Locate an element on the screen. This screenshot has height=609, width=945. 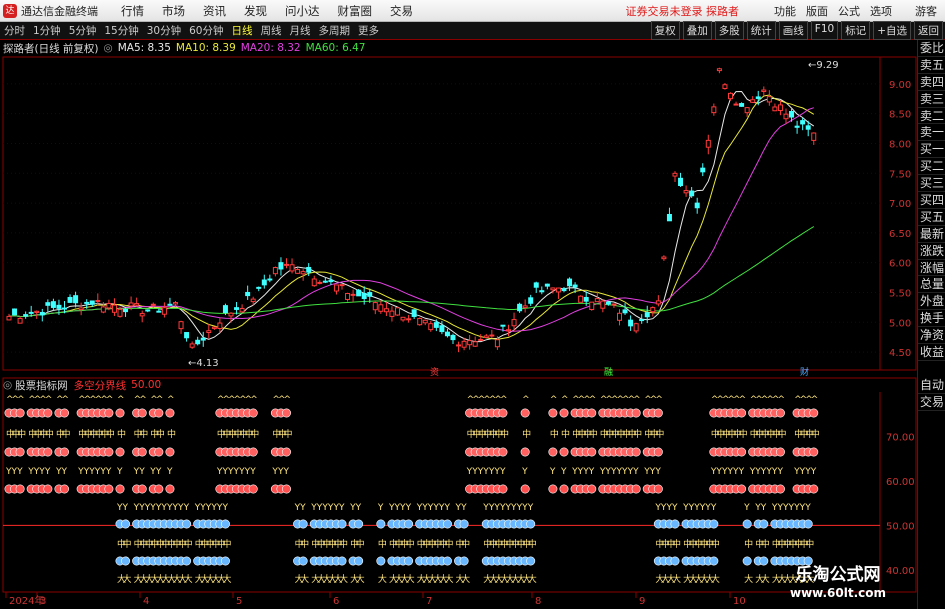
side-panel-item: 买一 is located at coordinates (931, 150).